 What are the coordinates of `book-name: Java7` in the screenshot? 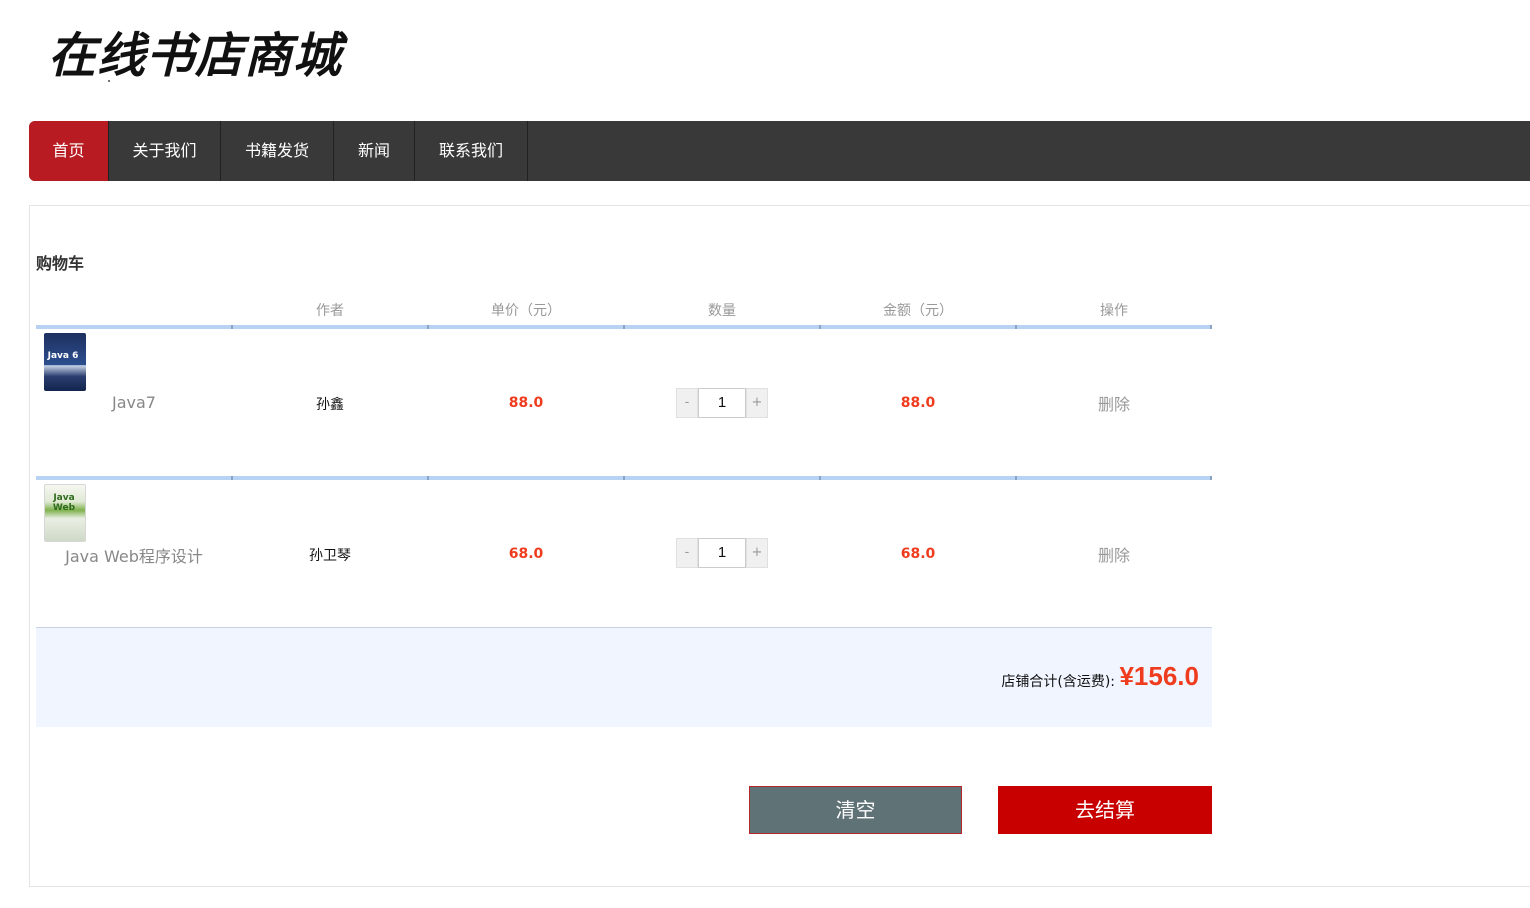 It's located at (134, 402).